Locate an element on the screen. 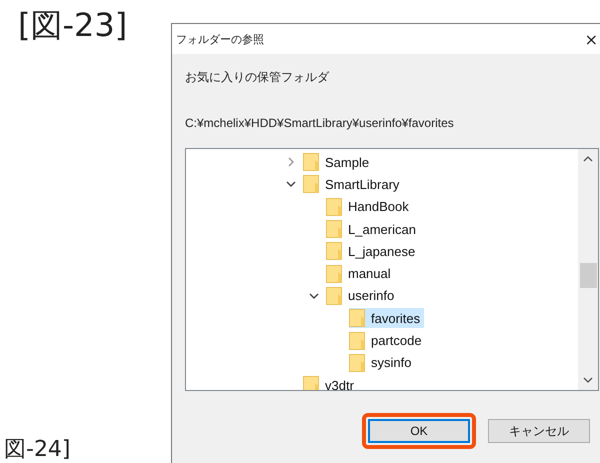 This screenshot has width=600, height=463. tree-item: partcode is located at coordinates (387, 340).